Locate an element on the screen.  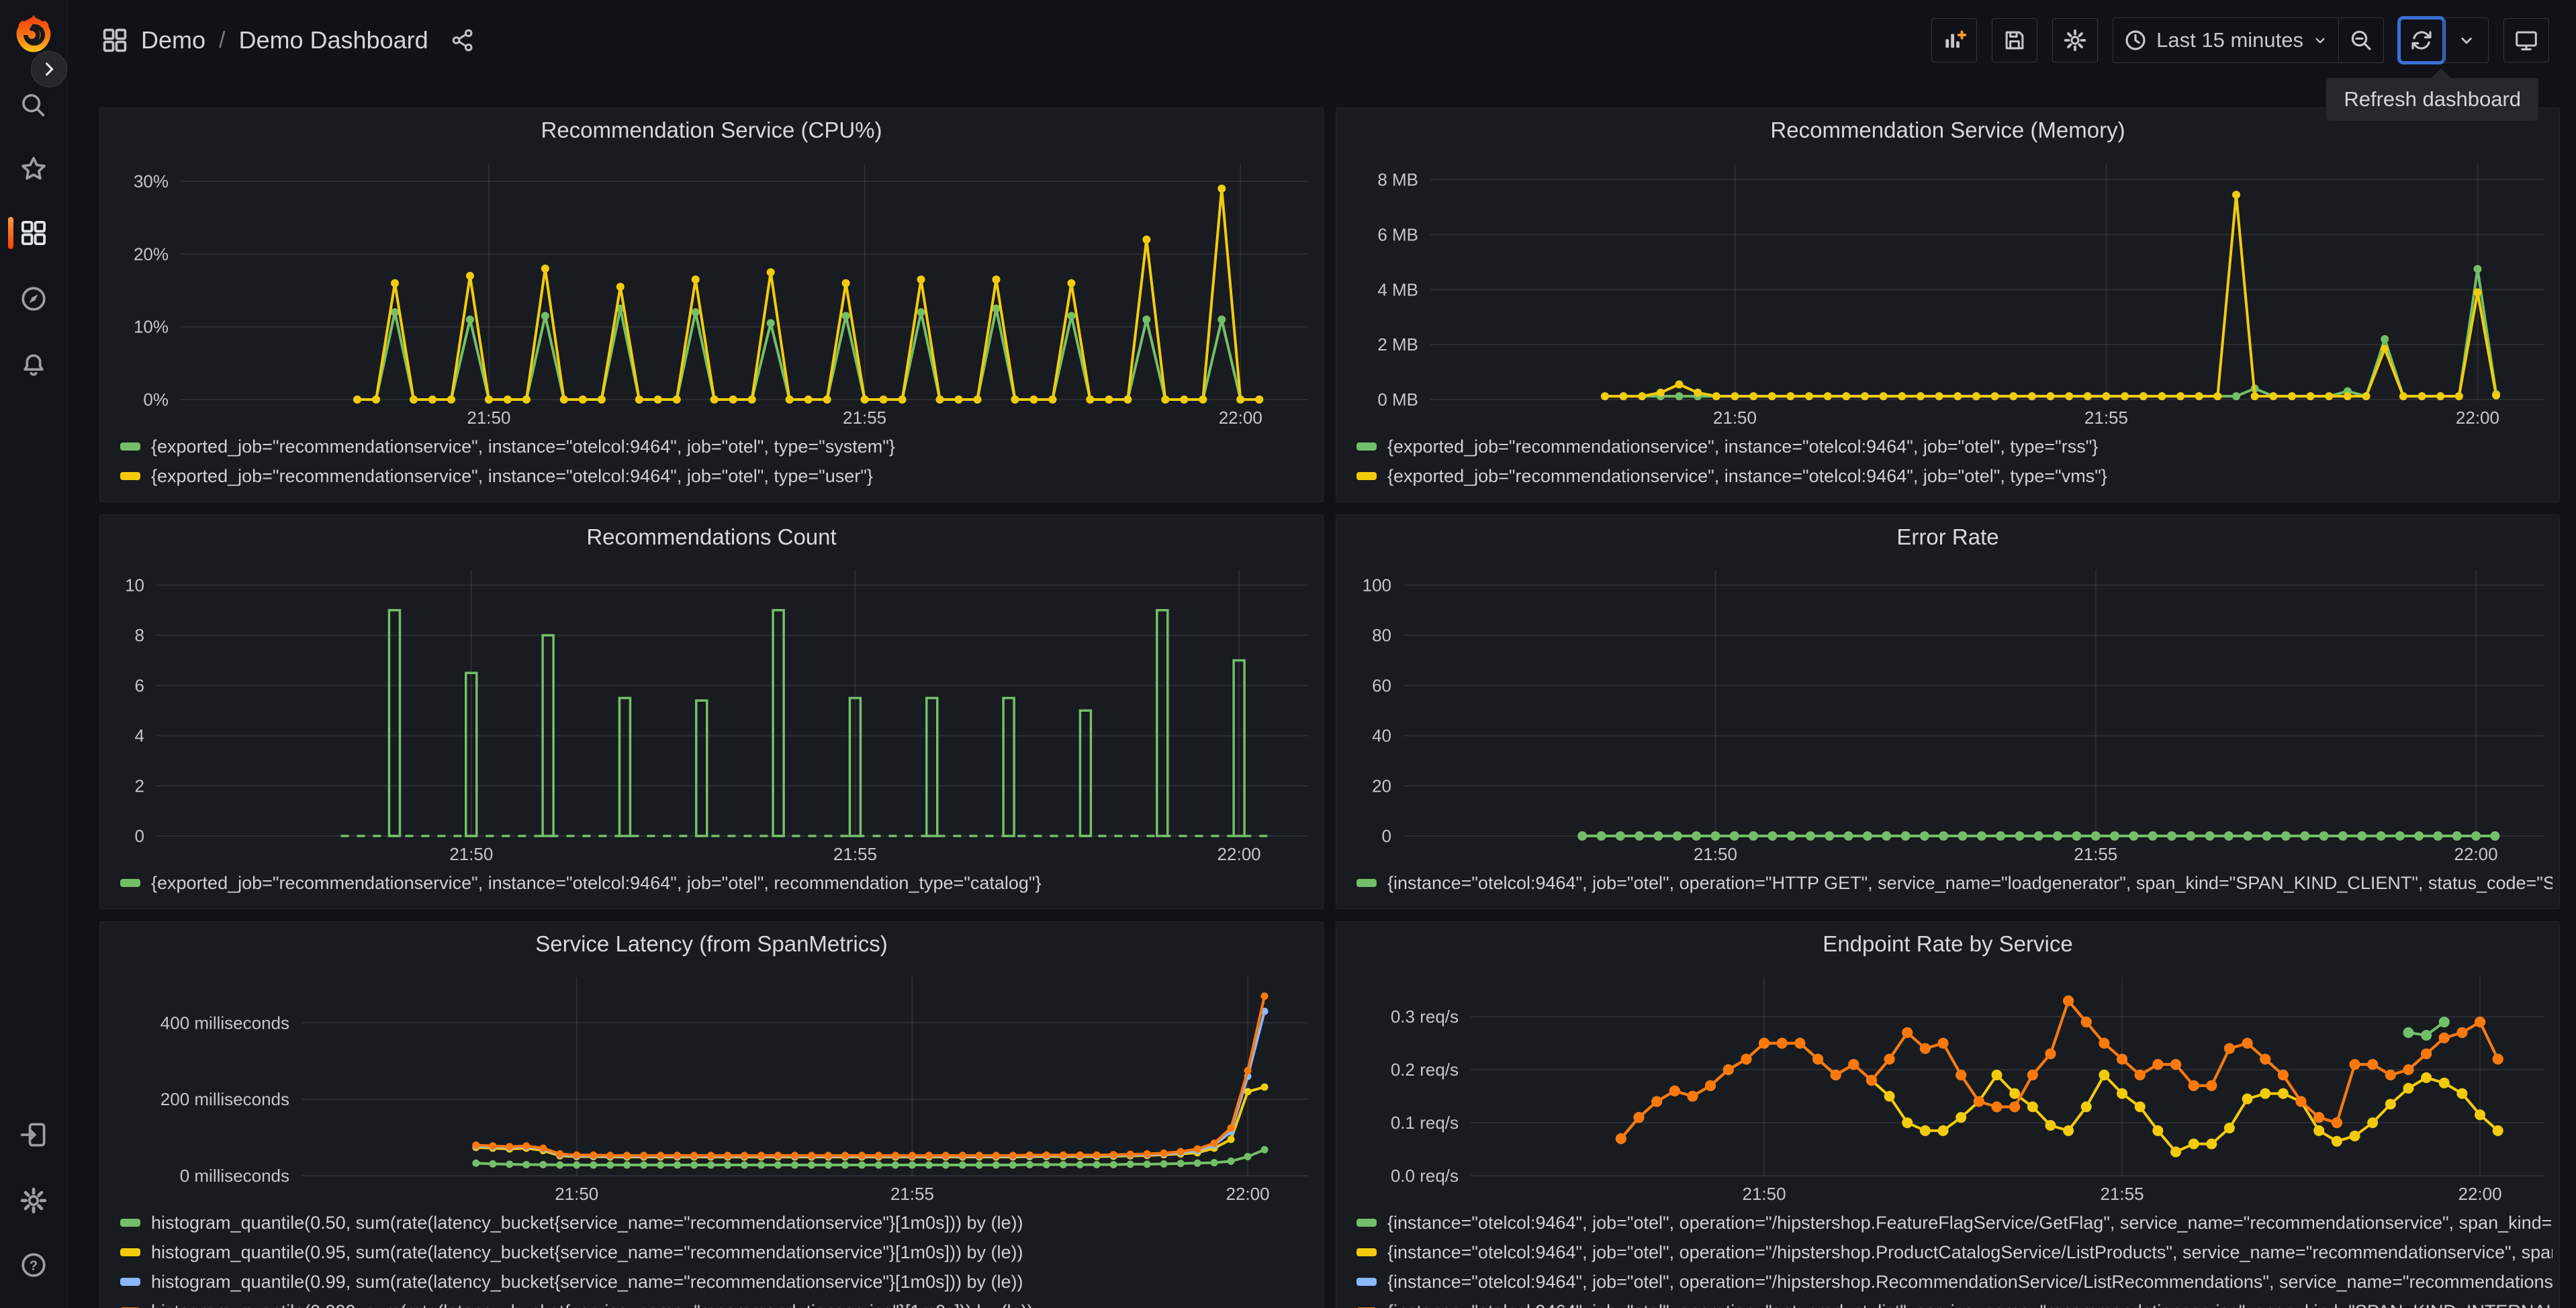
refresh-interval-dropdown is located at coordinates (2466, 40).